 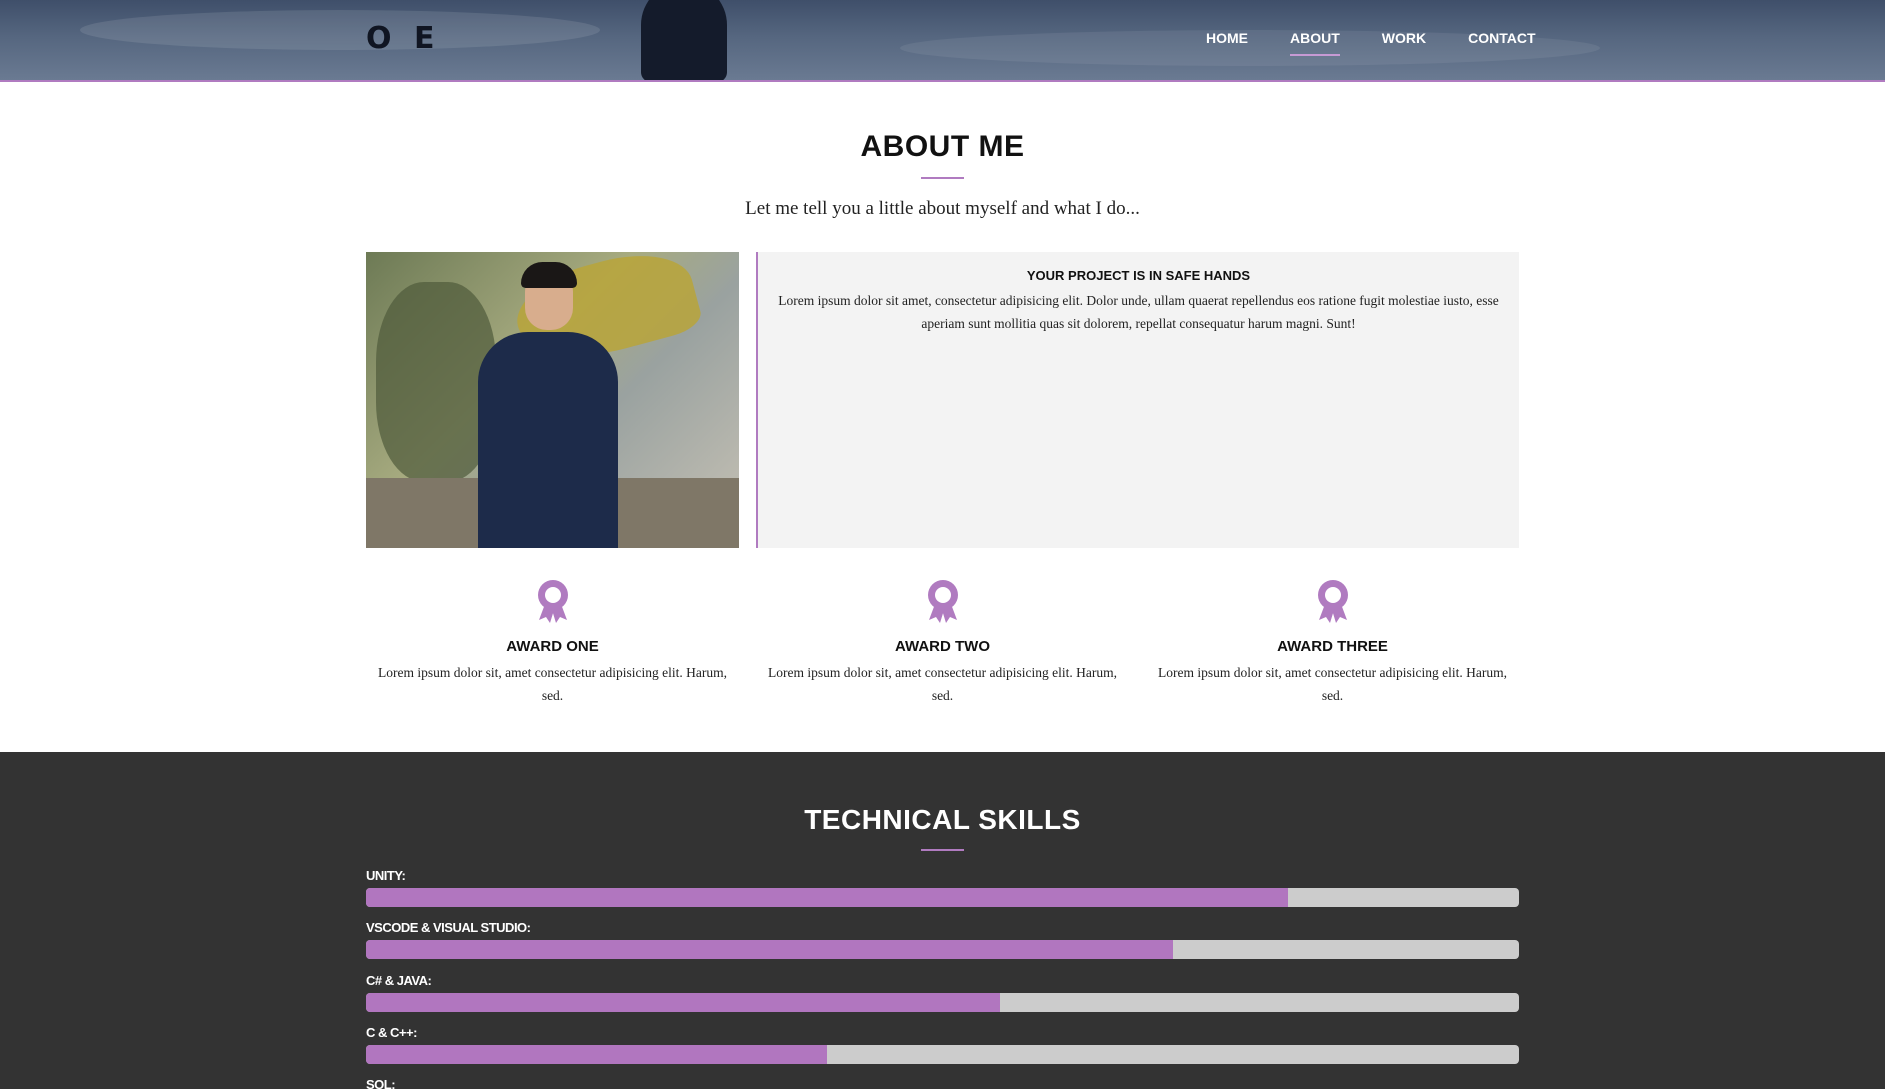 I want to click on photo-person-body, so click(x=548, y=440).